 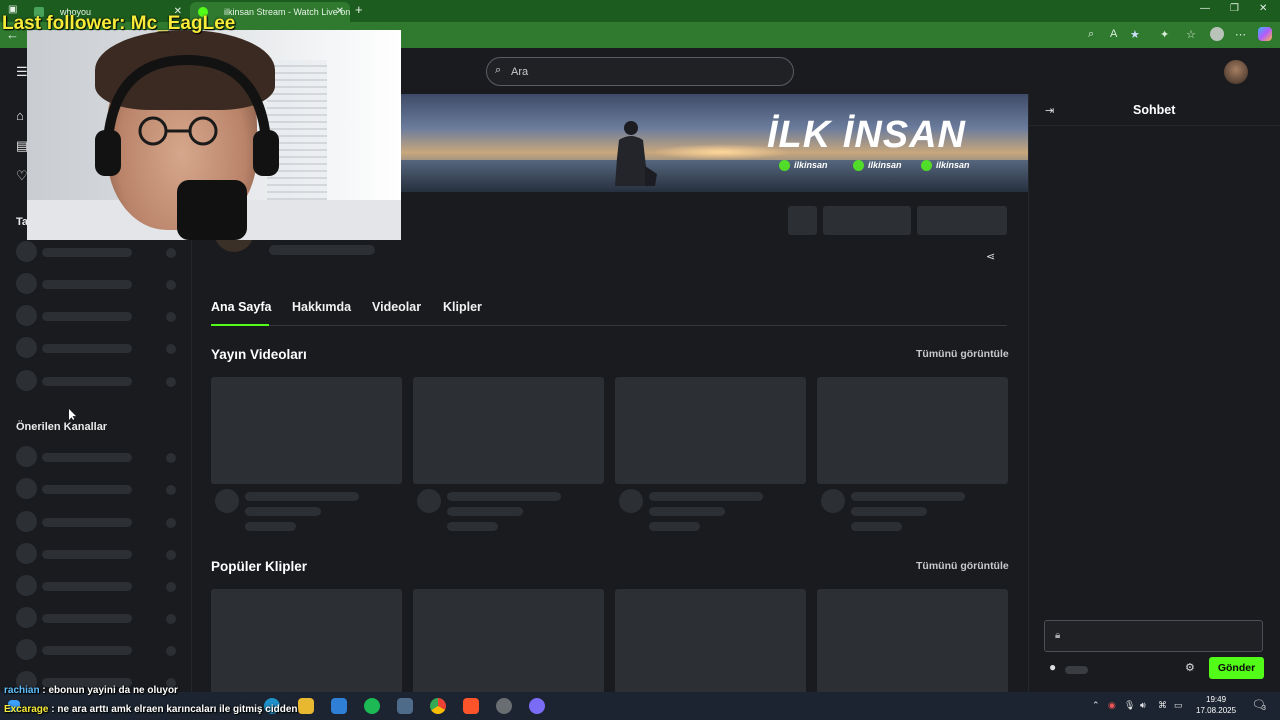 I want to click on search-icon: ⌕, so click(x=498, y=70).